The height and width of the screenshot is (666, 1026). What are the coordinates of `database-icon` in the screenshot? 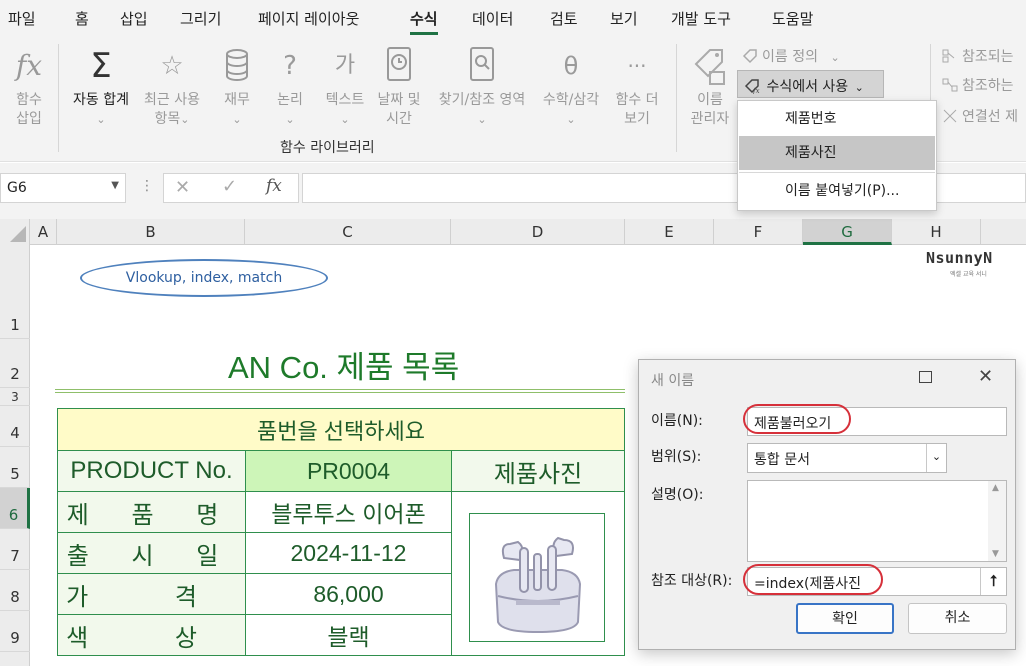 It's located at (237, 65).